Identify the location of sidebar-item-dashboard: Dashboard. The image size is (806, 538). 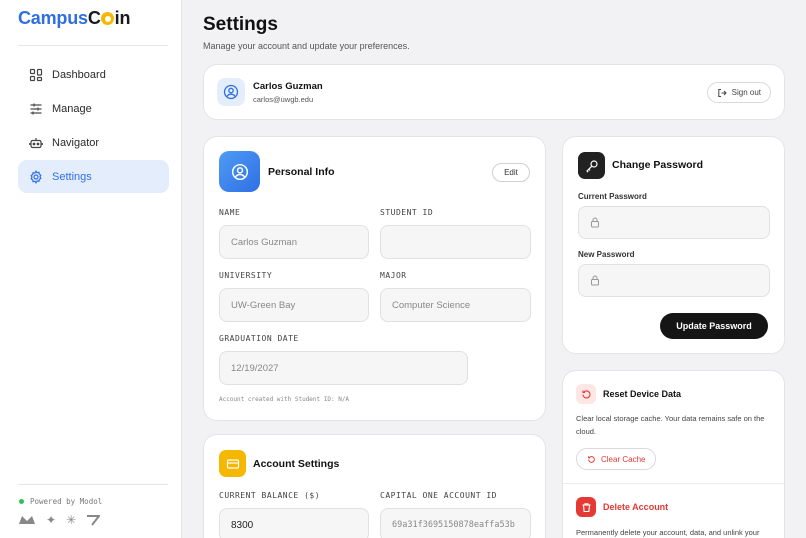
(93, 74).